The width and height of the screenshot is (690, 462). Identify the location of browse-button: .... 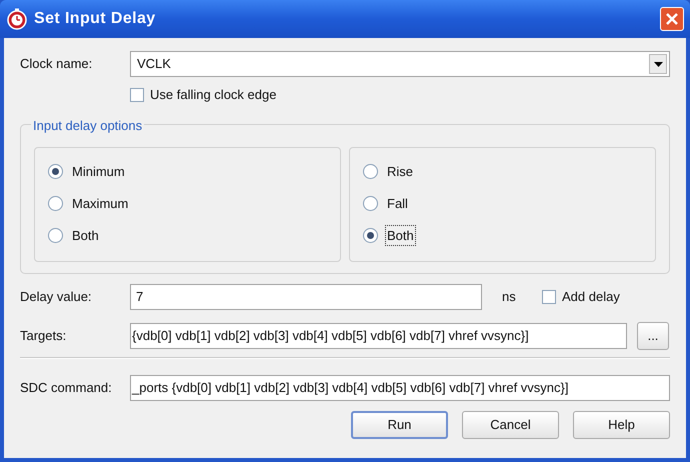
(653, 336).